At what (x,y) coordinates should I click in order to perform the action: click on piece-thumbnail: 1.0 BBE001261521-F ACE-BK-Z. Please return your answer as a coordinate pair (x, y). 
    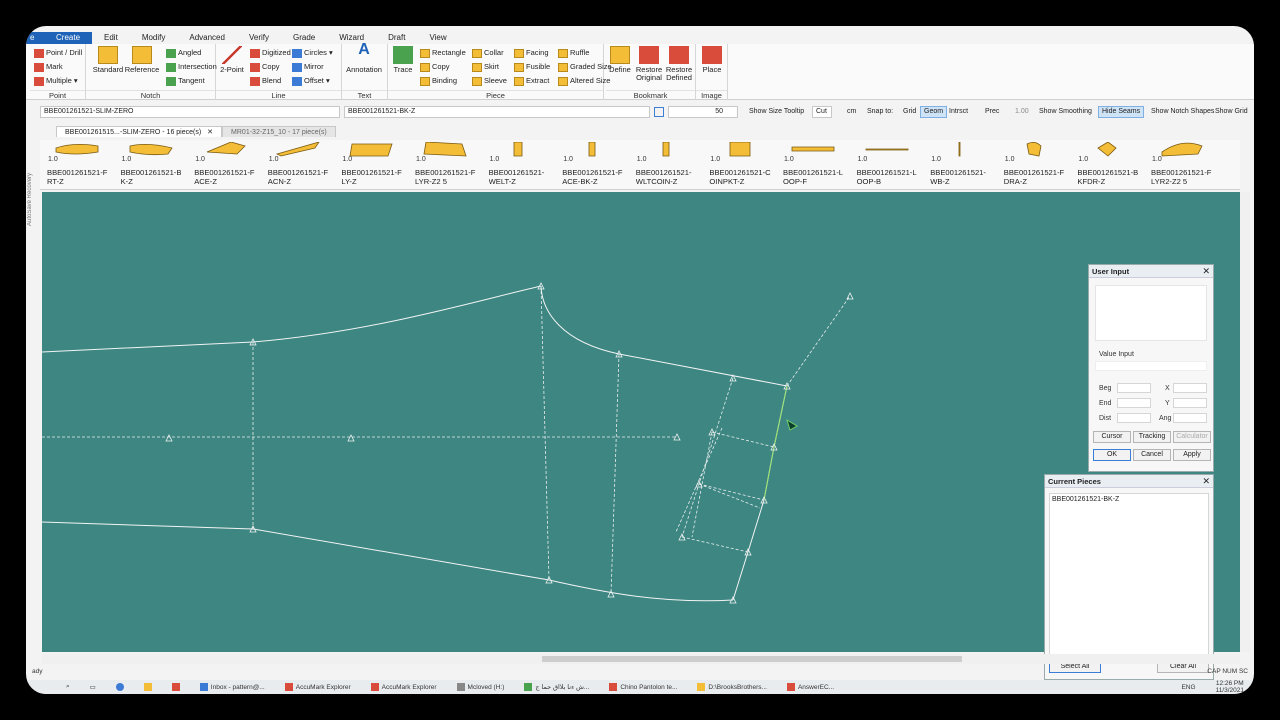
    Looking at the image, I should click on (595, 165).